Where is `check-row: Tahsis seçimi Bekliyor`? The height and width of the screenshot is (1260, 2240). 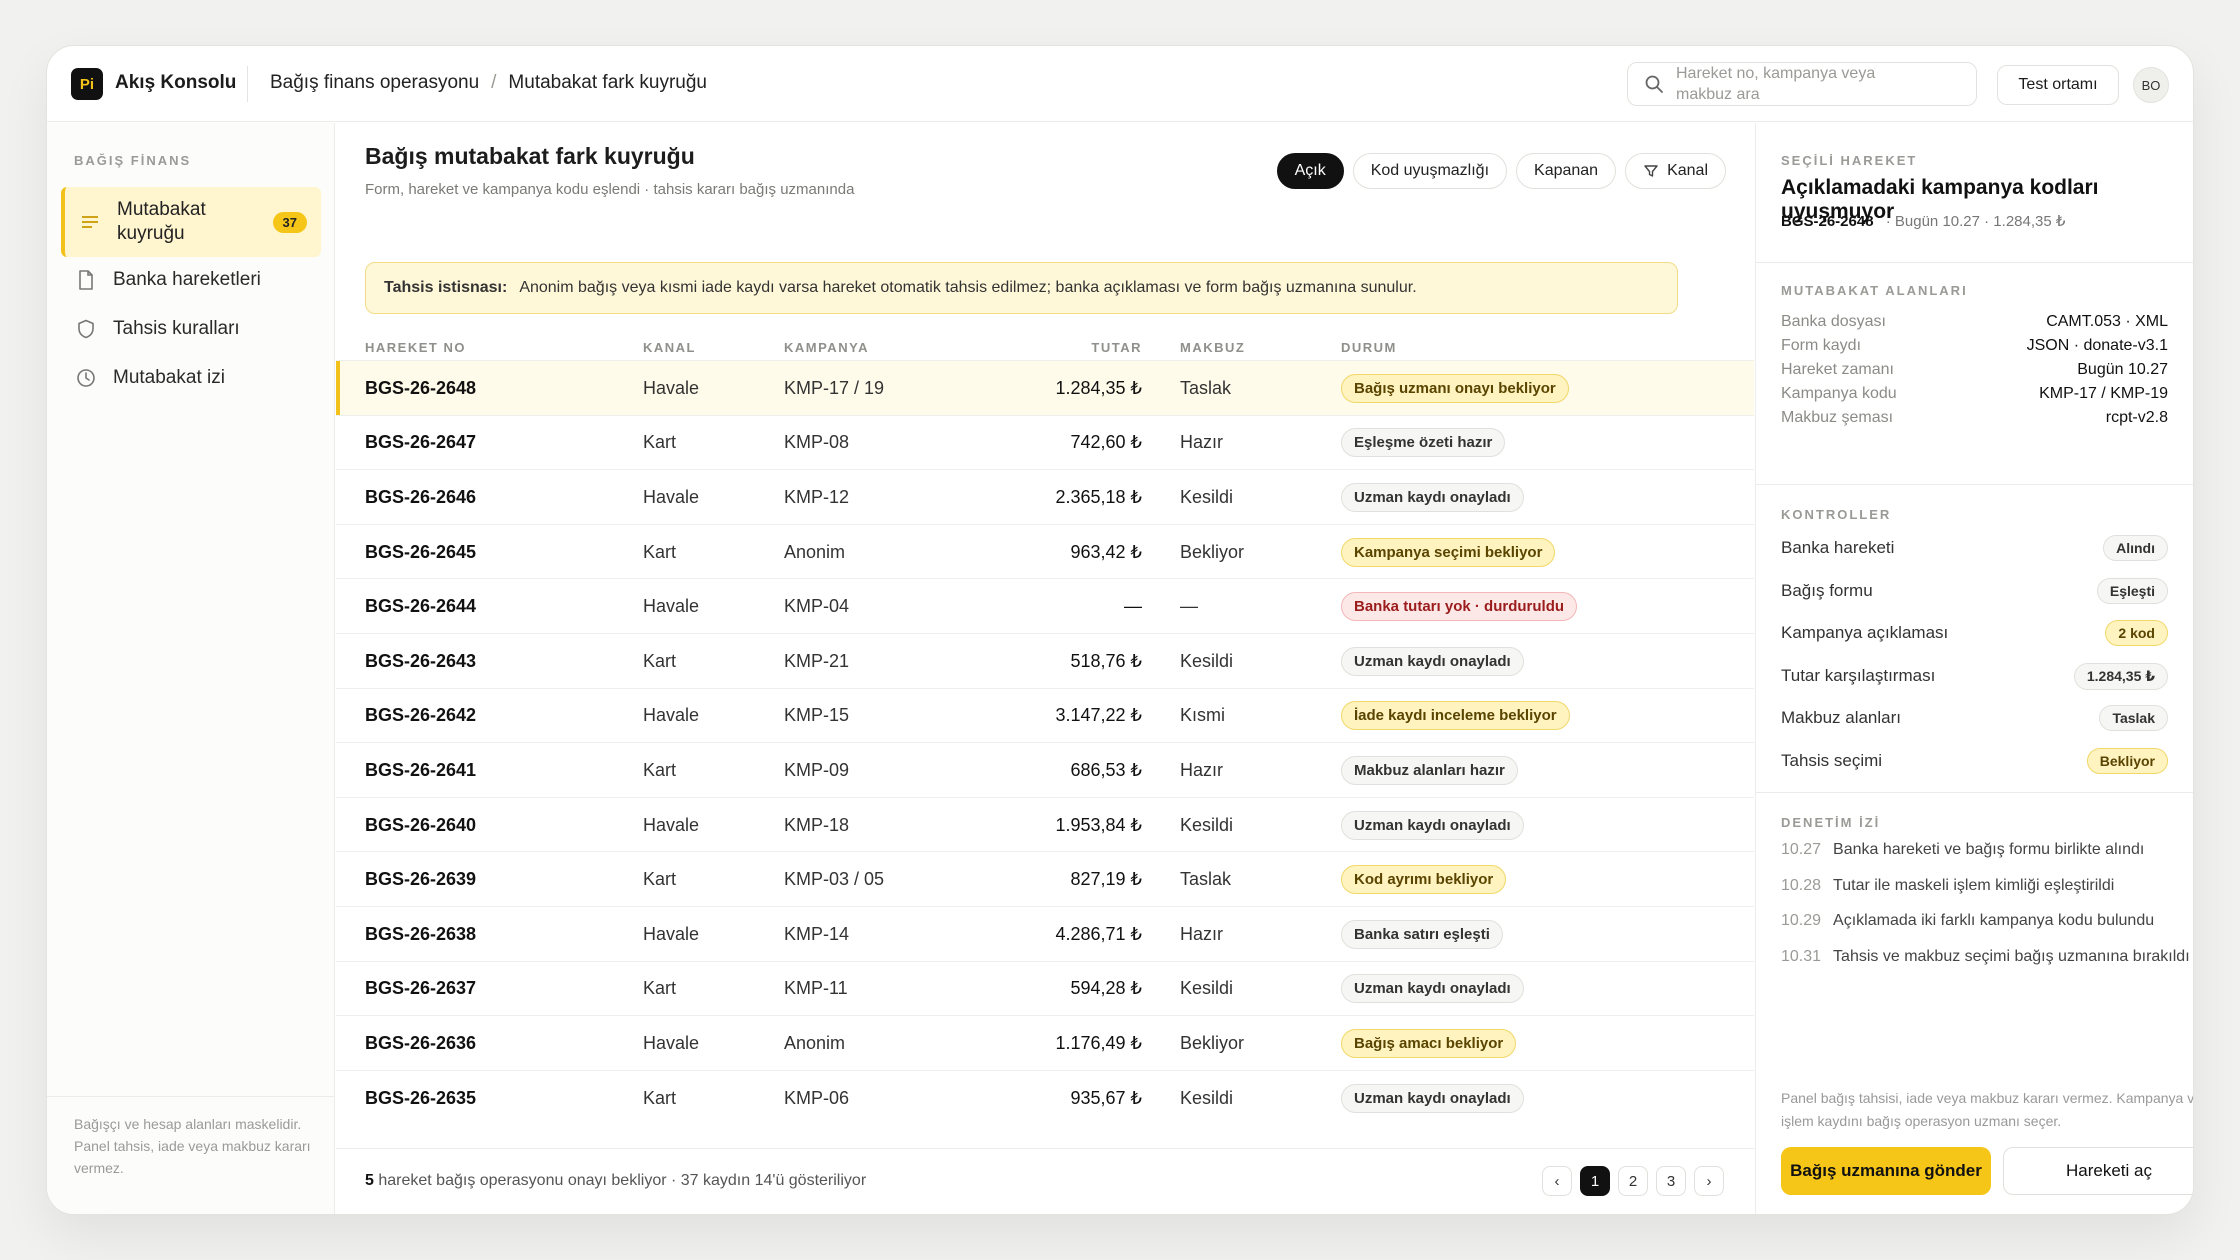 check-row: Tahsis seçimi Bekliyor is located at coordinates (1974, 760).